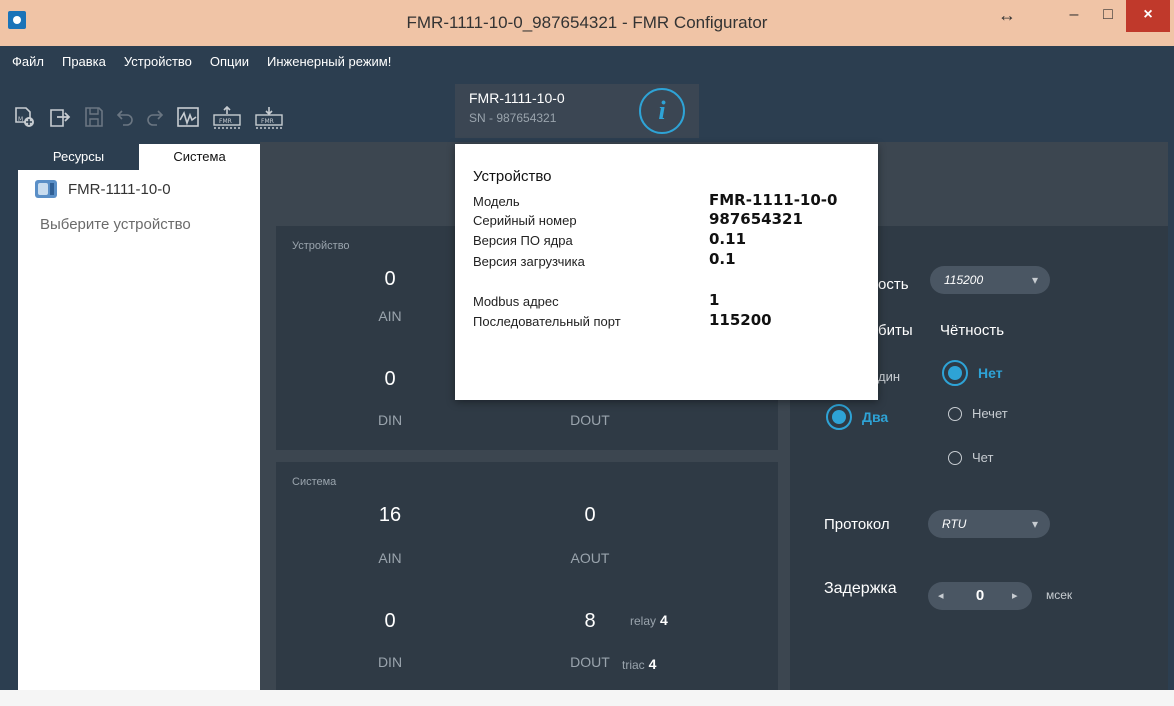  Describe the element at coordinates (875, 417) in the screenshot. I see `stopbits-two-label: Два` at that location.